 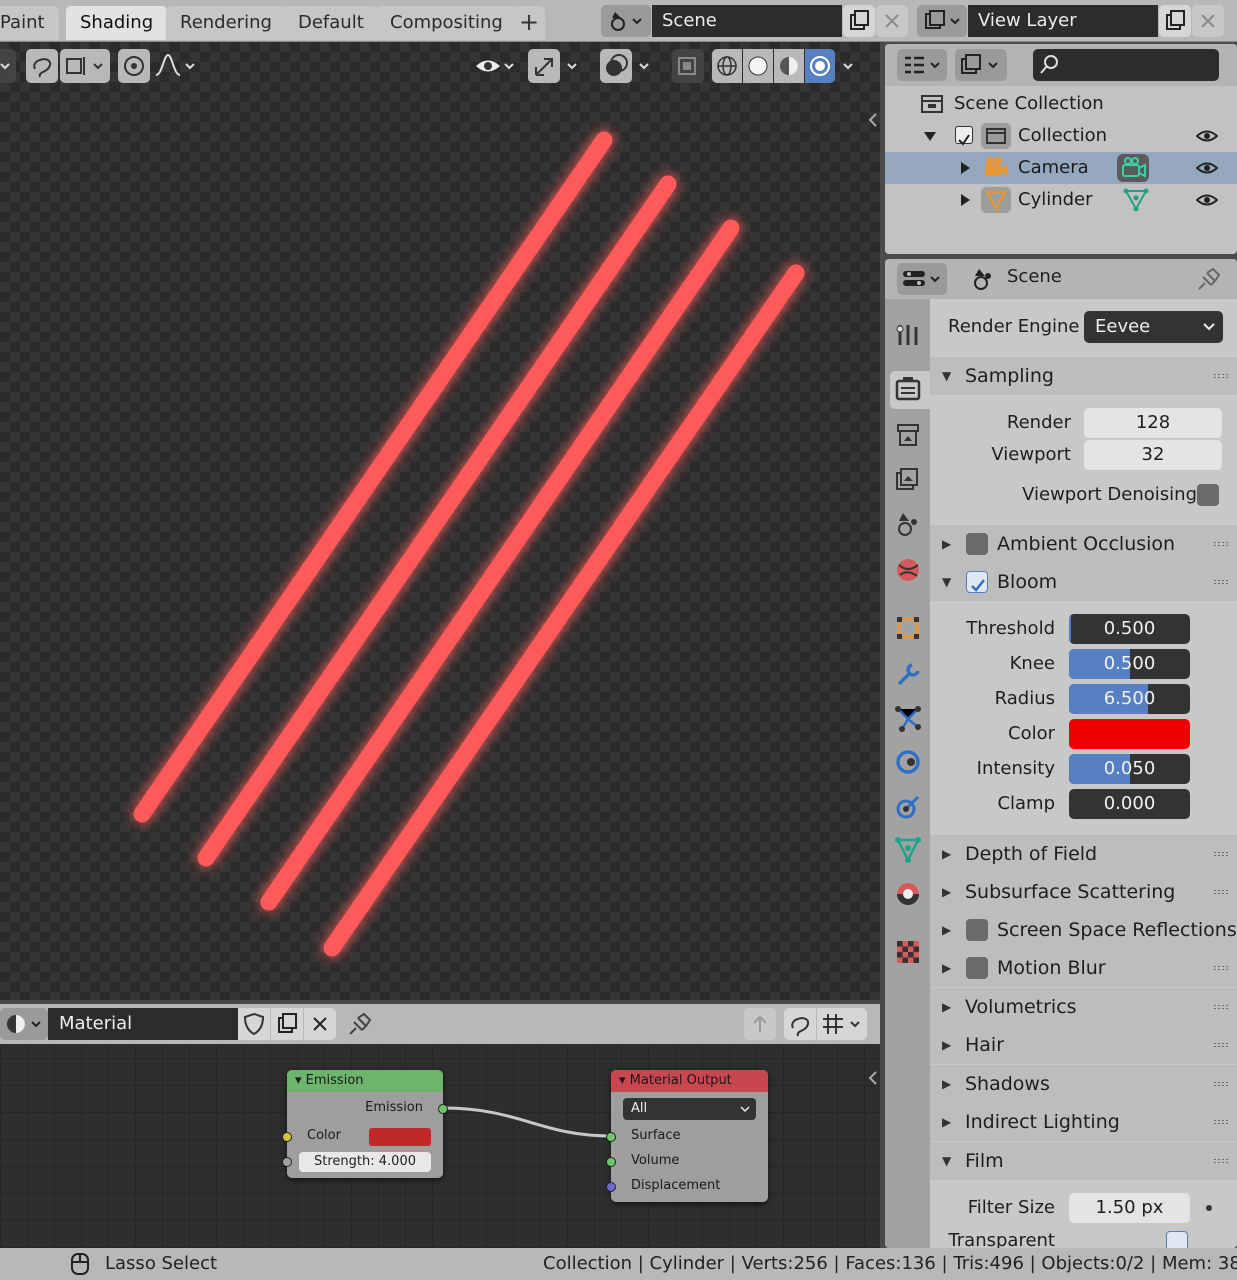 I want to click on outliner-row-scene-collection: Scene Collection, so click(x=1061, y=104).